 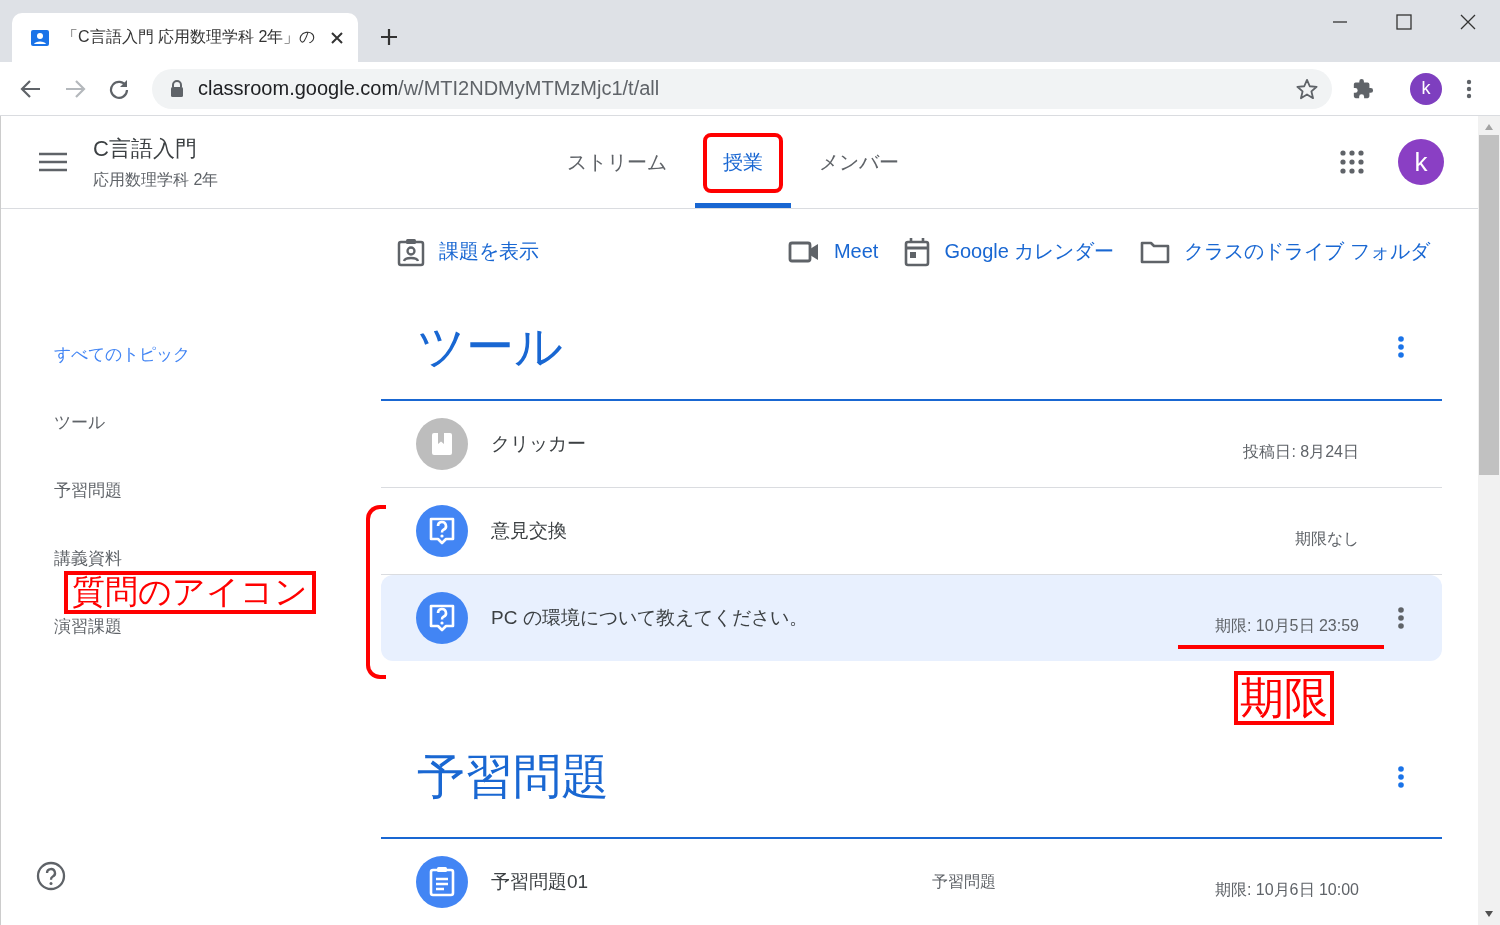 What do you see at coordinates (1489, 305) in the screenshot?
I see `scrollbar-thumb` at bounding box center [1489, 305].